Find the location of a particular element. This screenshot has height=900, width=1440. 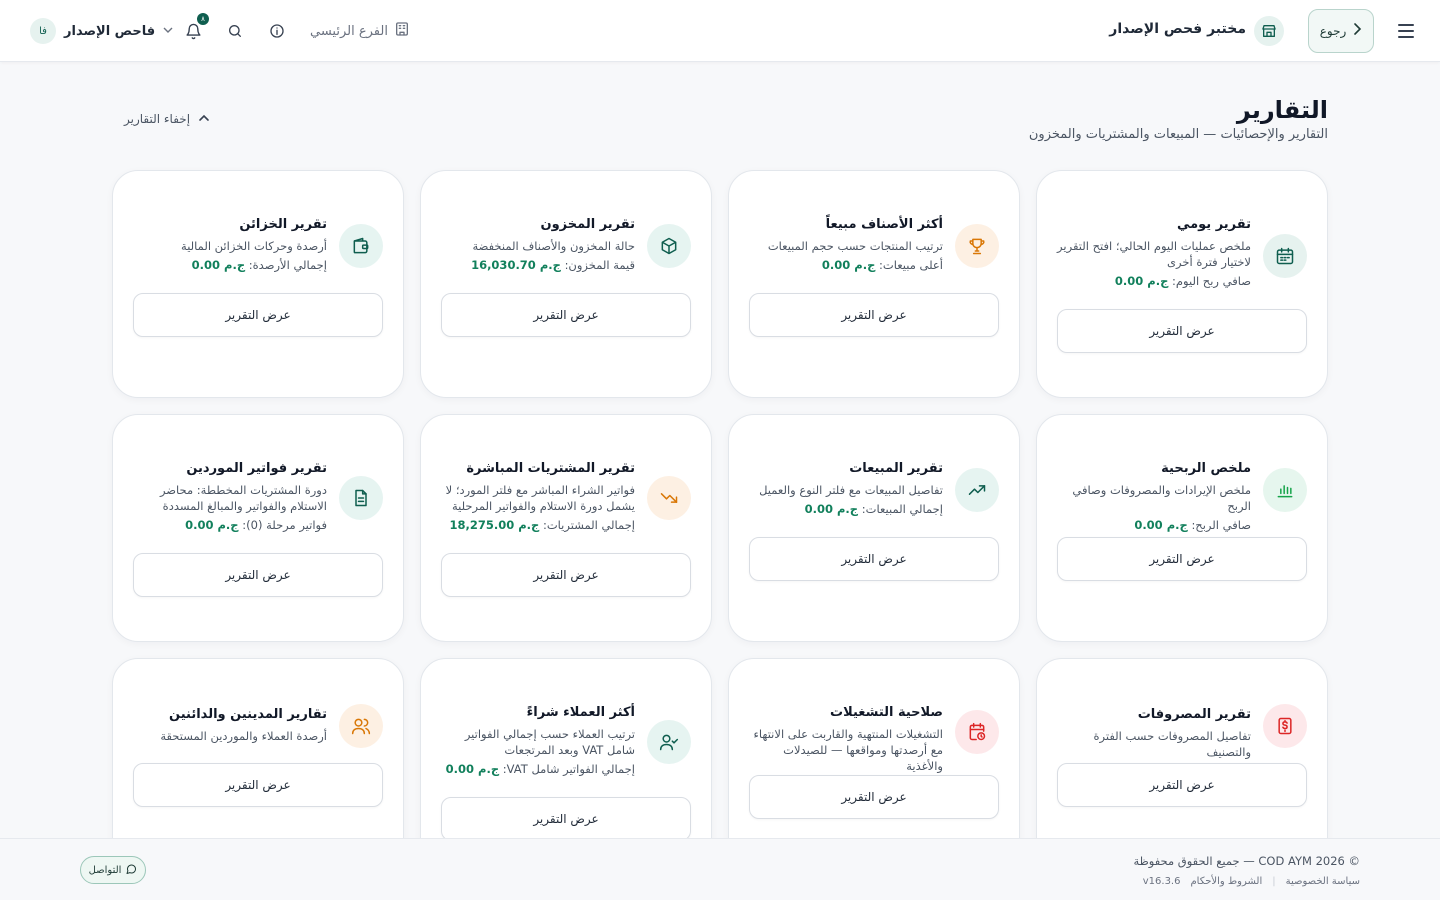

card-title: أكثر العملاء شراءً is located at coordinates (580, 712).